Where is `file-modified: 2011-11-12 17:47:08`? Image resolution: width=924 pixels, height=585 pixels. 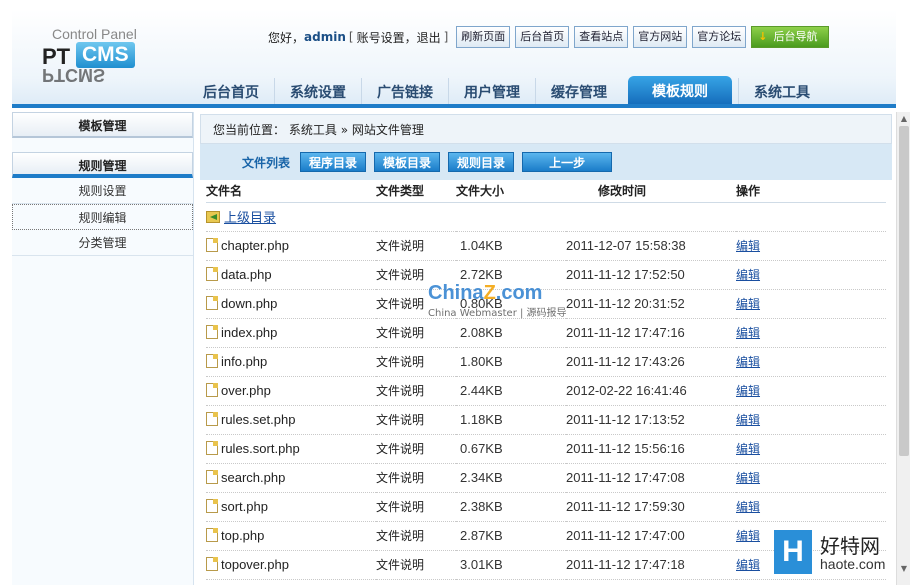 file-modified: 2011-11-12 17:47:08 is located at coordinates (651, 478).